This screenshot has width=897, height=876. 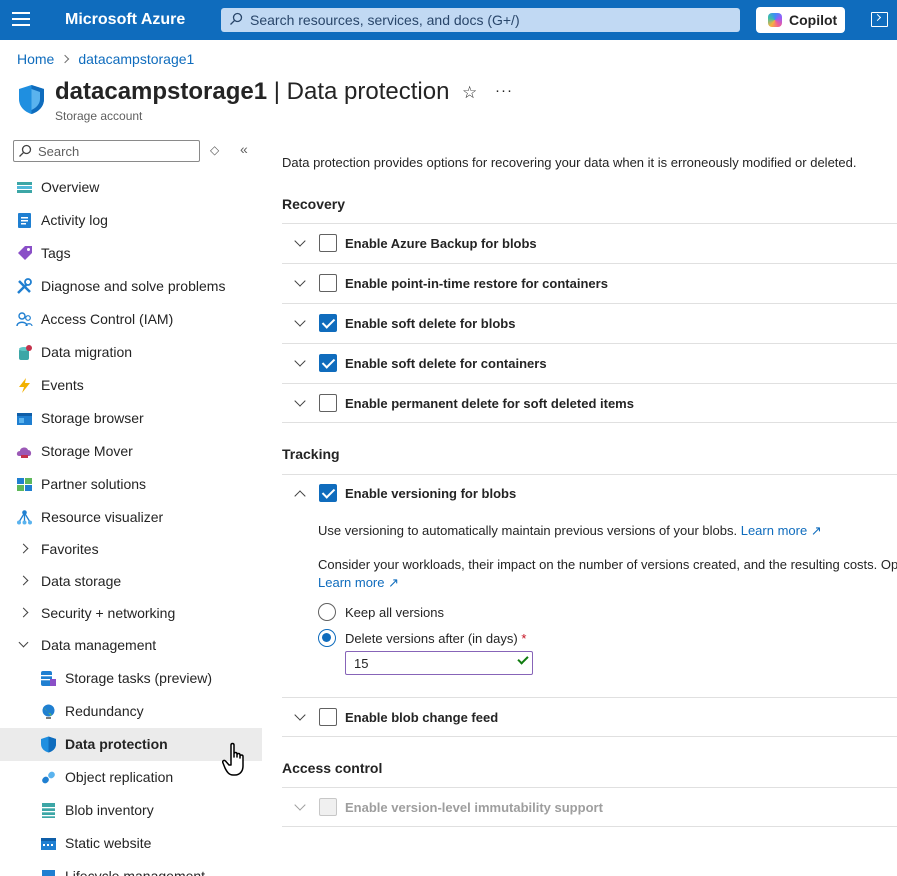 I want to click on visualizer-icon, so click(x=24, y=517).